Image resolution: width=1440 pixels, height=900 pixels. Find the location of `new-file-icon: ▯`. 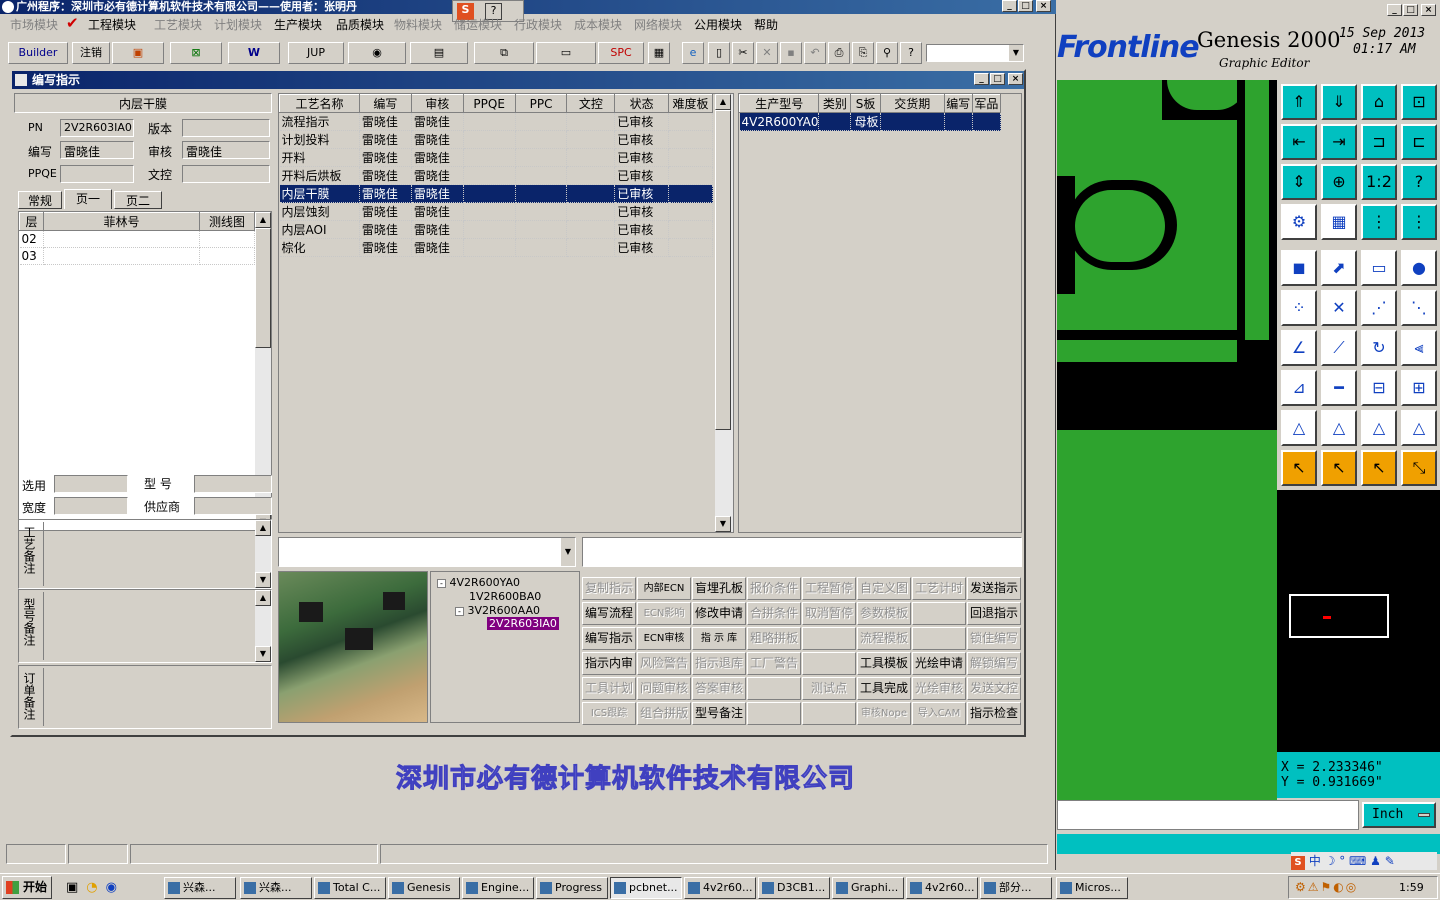

new-file-icon: ▯ is located at coordinates (719, 53).